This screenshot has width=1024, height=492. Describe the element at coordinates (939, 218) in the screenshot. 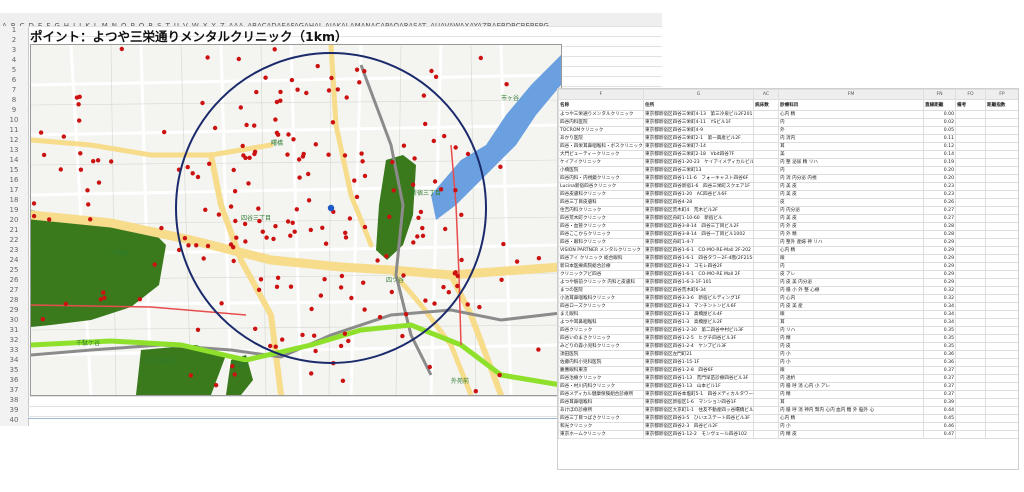

I see `table-cell: 0.27` at that location.